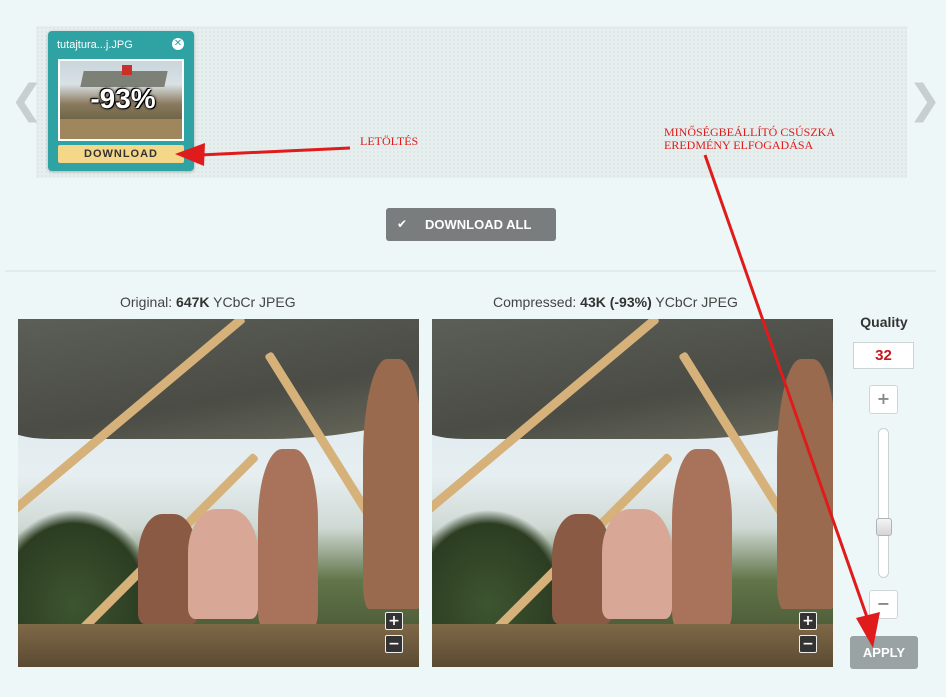 This screenshot has height=697, width=946. I want to click on original-caption: Original: 647K YCbCr JPEG, so click(208, 302).